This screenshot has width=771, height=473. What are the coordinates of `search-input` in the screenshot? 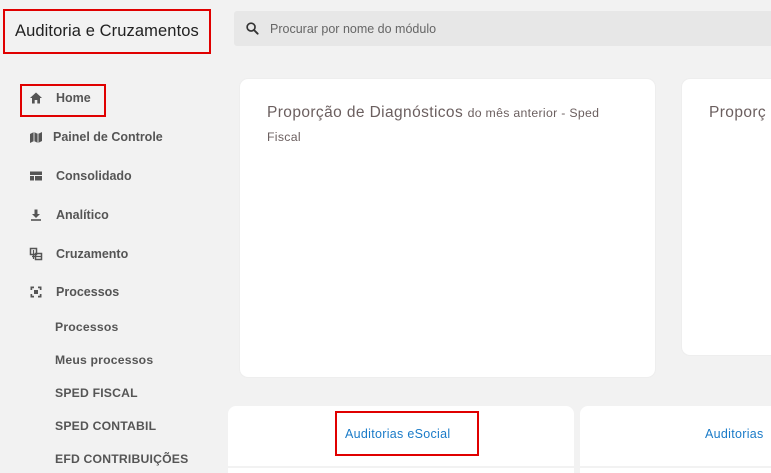 It's located at (510, 28).